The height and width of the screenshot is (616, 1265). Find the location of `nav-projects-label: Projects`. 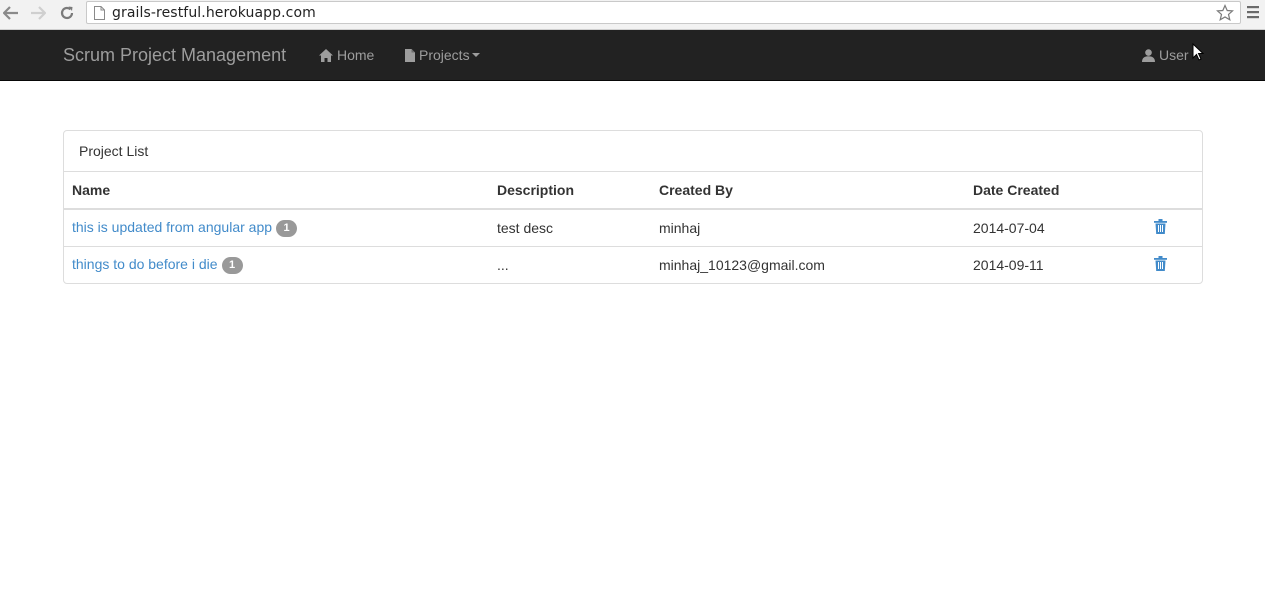

nav-projects-label: Projects is located at coordinates (444, 55).